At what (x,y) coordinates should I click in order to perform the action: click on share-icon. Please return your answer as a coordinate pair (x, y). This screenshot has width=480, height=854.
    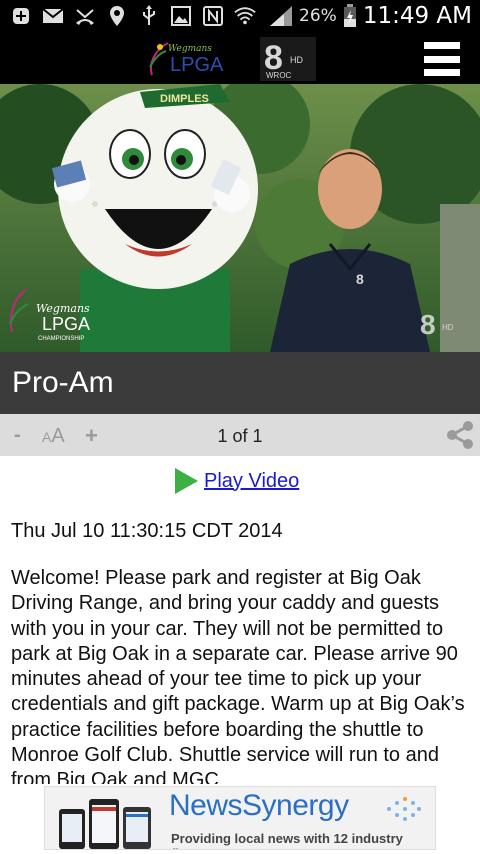
    Looking at the image, I should click on (460, 435).